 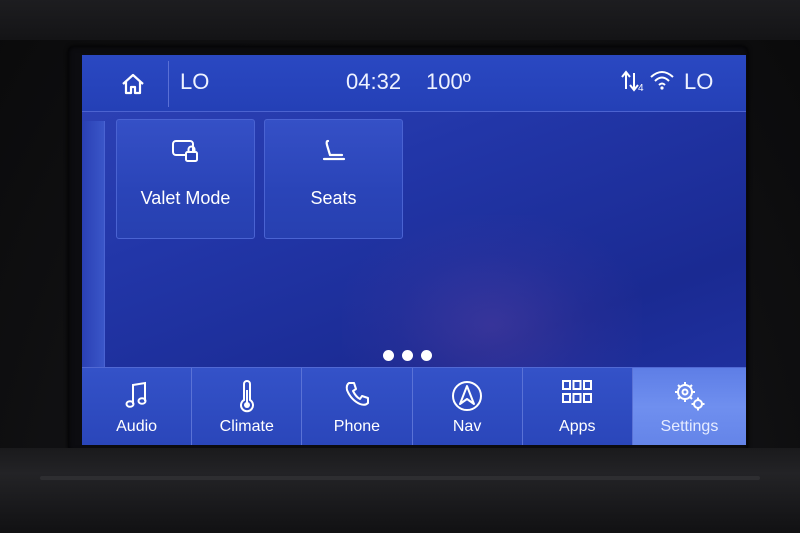 What do you see at coordinates (357, 394) in the screenshot?
I see `phone-icon` at bounding box center [357, 394].